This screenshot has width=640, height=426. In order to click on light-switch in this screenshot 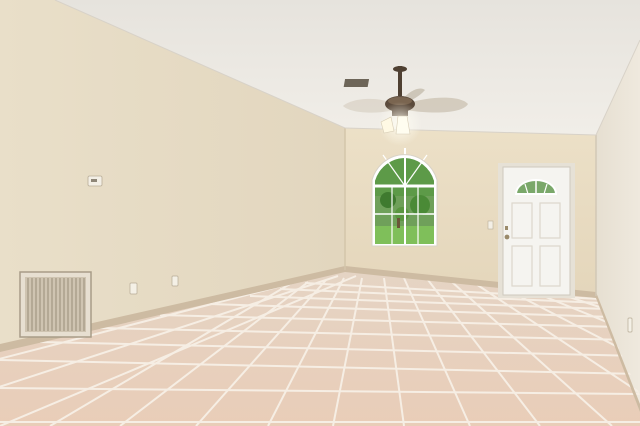, I will do `click(490, 225)`.